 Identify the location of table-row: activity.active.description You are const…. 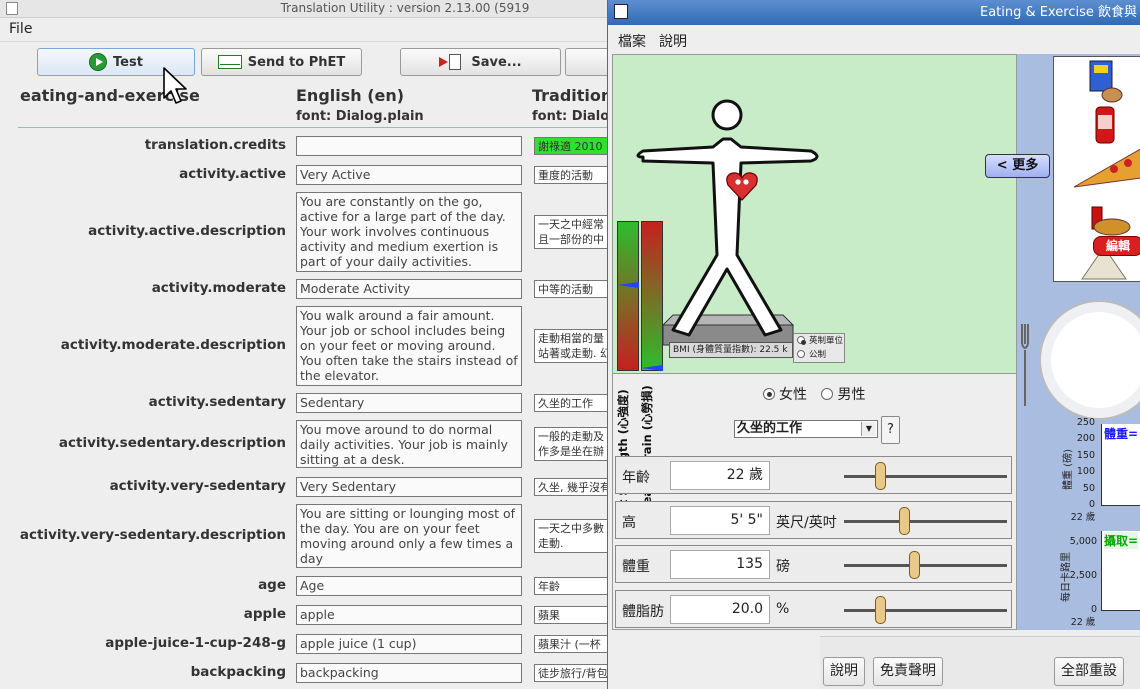
(312, 232).